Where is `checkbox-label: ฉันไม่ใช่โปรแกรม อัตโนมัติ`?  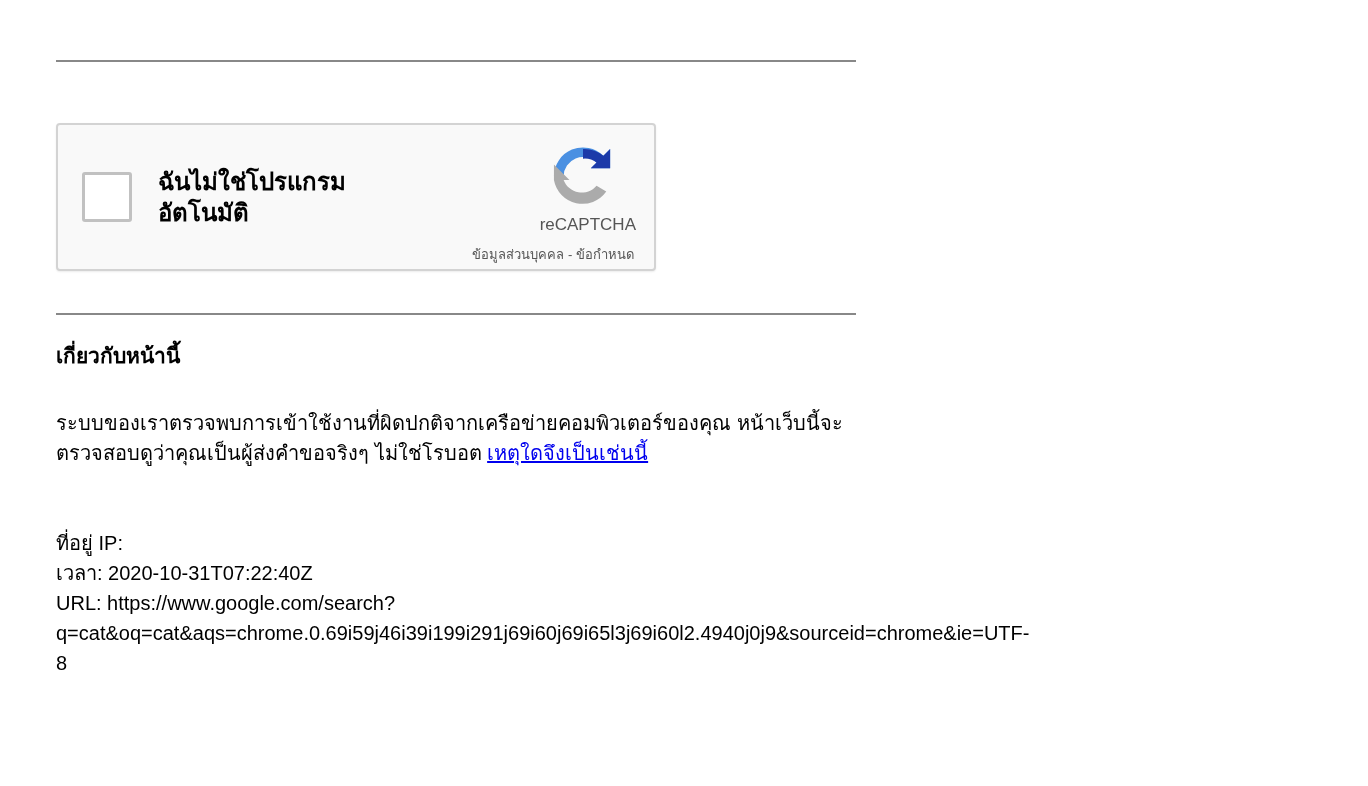
checkbox-label: ฉันไม่ใช่โปรแกรม อัตโนมัติ is located at coordinates (252, 197).